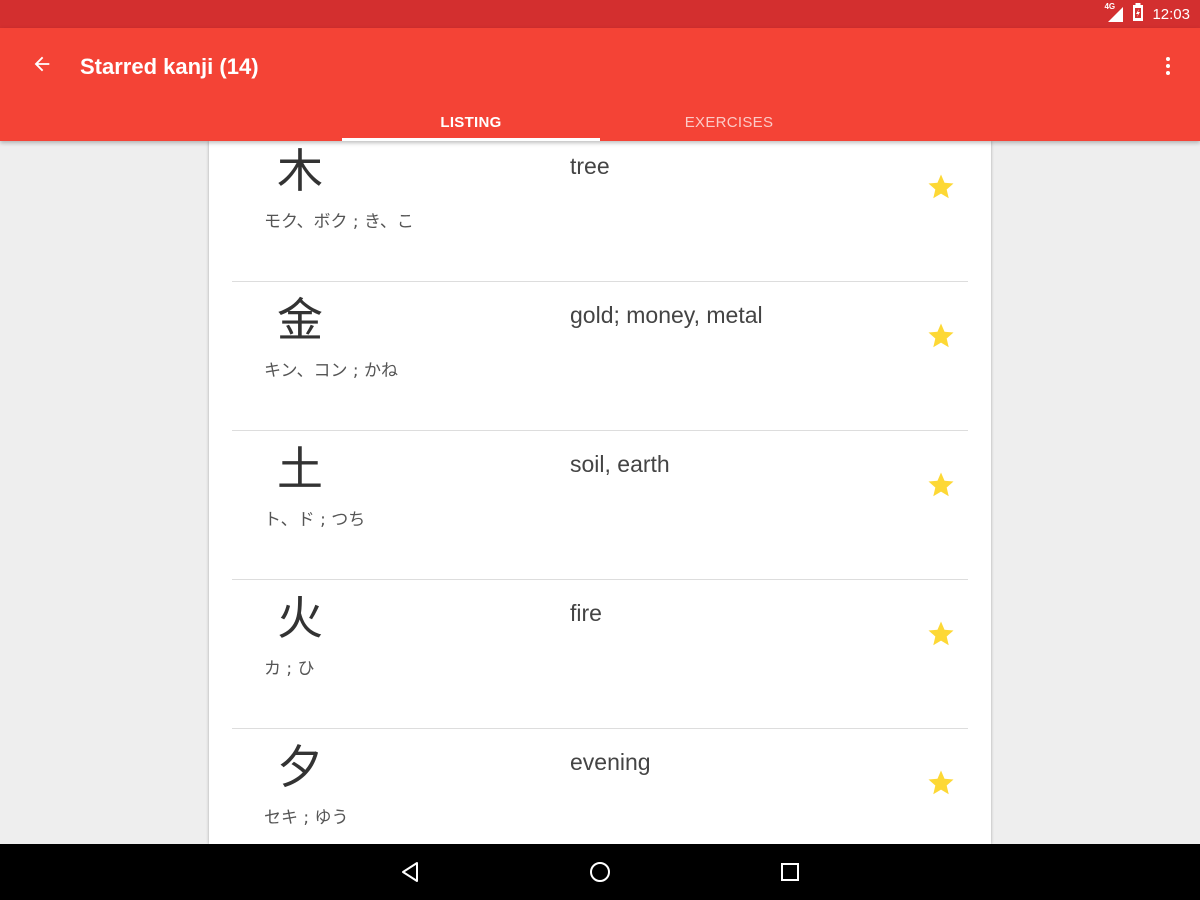 The image size is (1200, 900). I want to click on kanji-row: 土 ト、ド ; つち soil, earth, so click(600, 505).